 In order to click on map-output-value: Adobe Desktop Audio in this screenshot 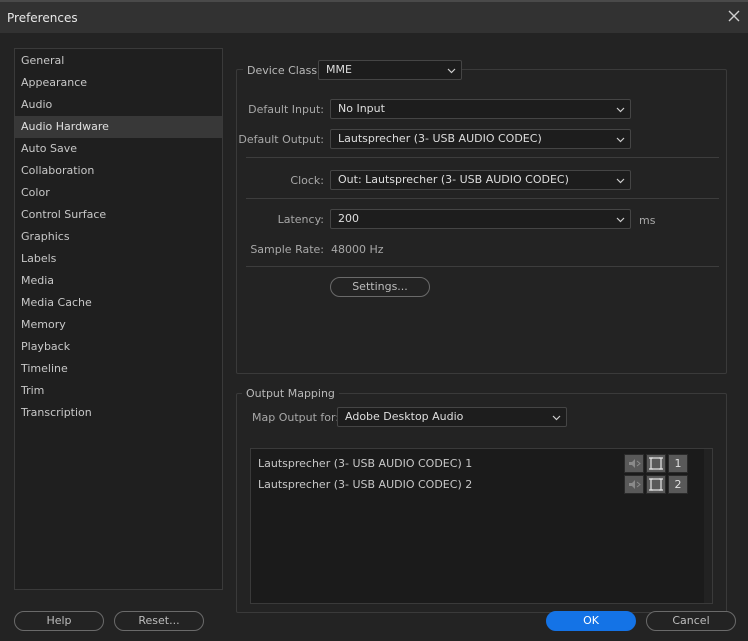, I will do `click(404, 416)`.